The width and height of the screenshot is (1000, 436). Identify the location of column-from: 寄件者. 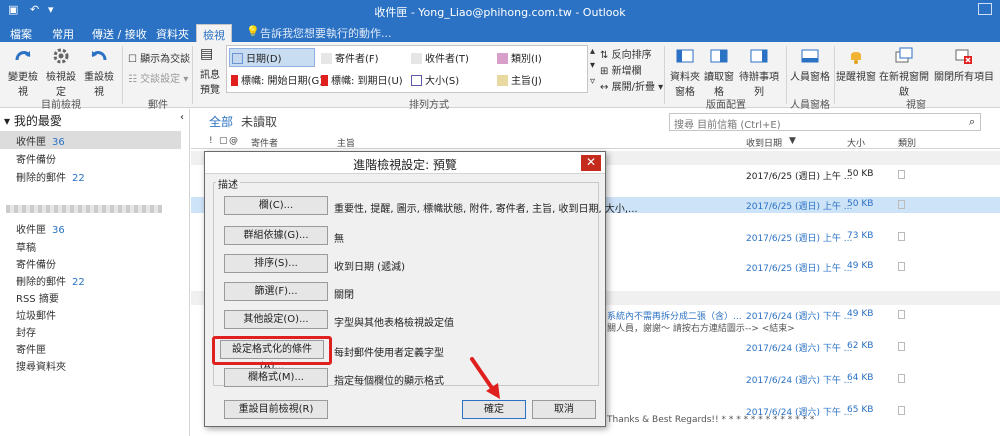
(264, 142).